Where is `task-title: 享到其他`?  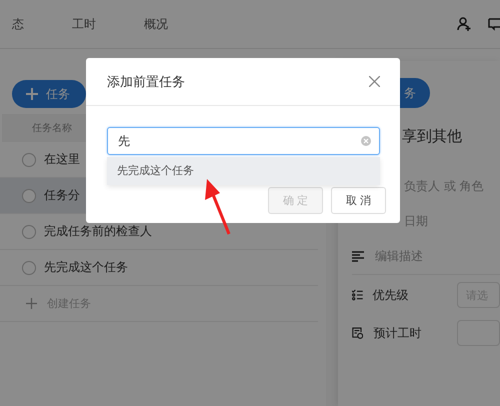
task-title: 享到其他 is located at coordinates (432, 136).